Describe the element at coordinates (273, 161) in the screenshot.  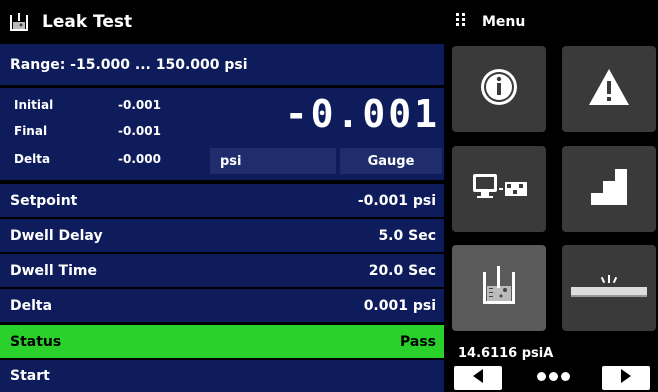
I see `unit-button: psi` at that location.